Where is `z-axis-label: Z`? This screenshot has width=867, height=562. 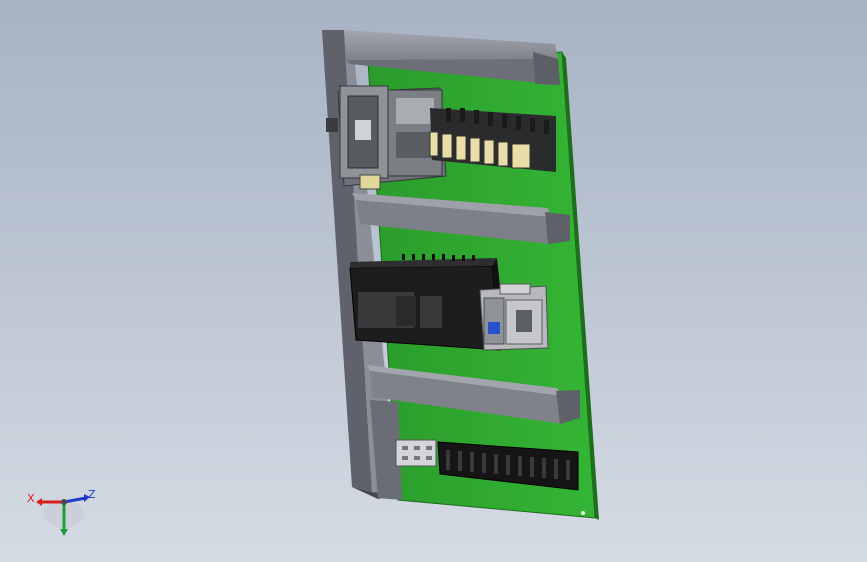
z-axis-label: Z is located at coordinates (92, 494).